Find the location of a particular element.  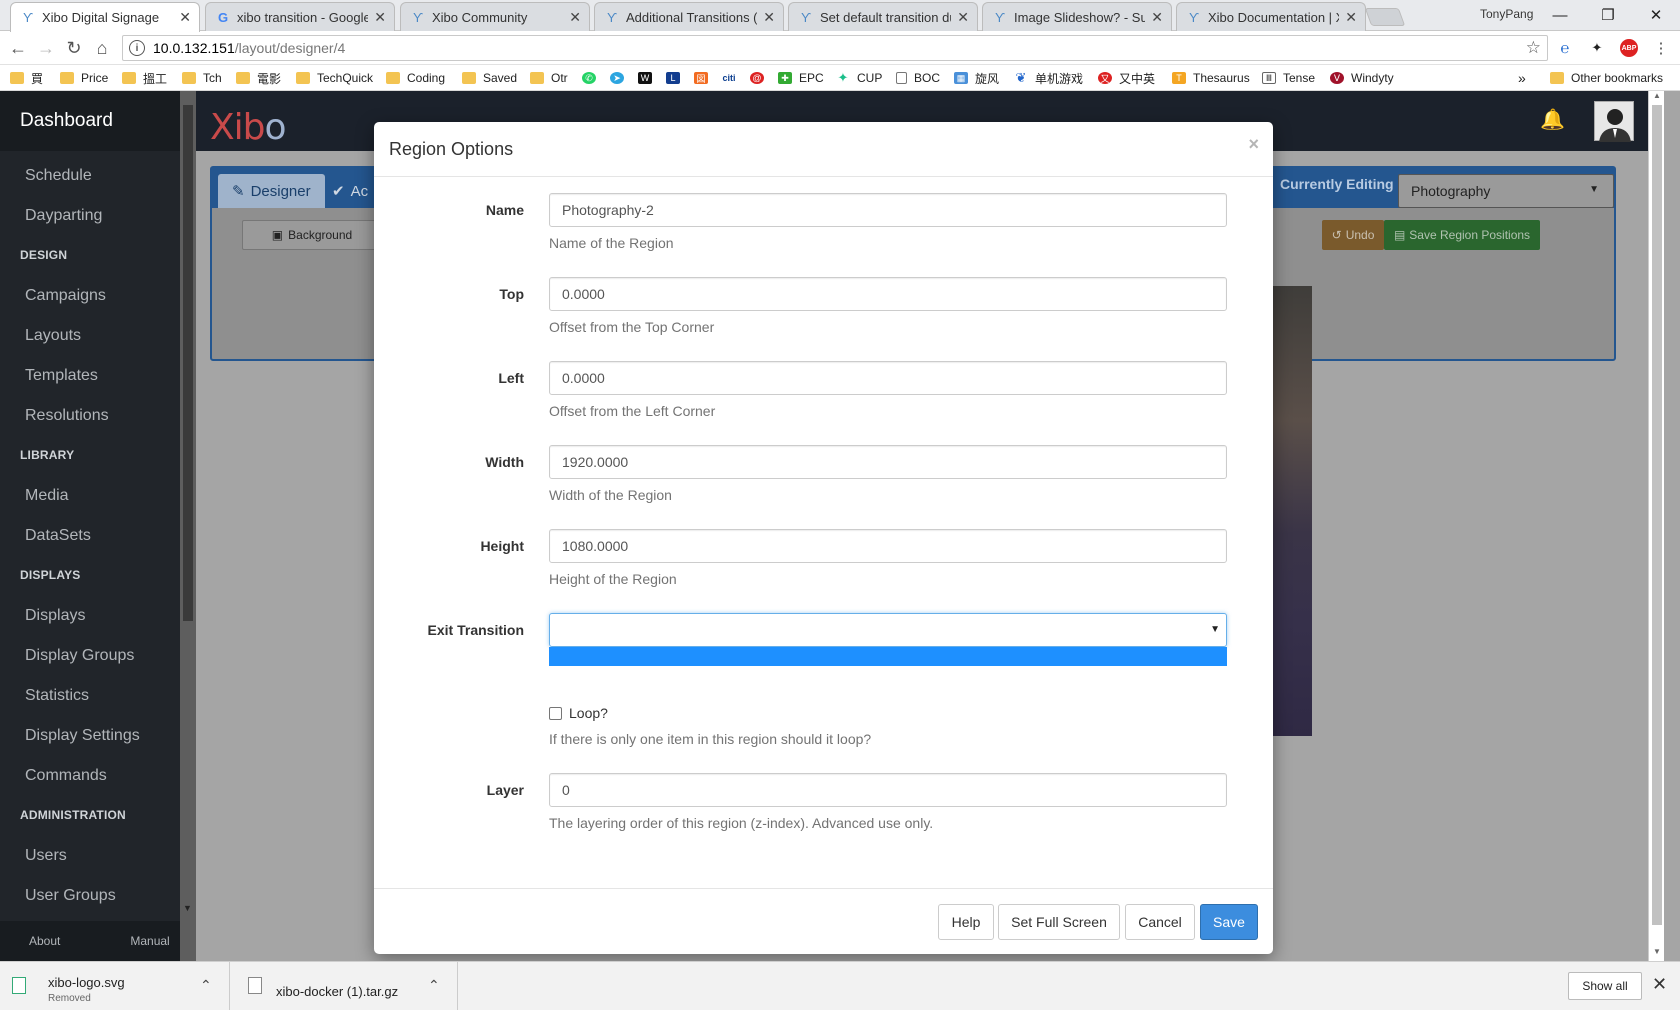

download-item: xibo-logo.svg Removed ⌃ is located at coordinates (115, 986).